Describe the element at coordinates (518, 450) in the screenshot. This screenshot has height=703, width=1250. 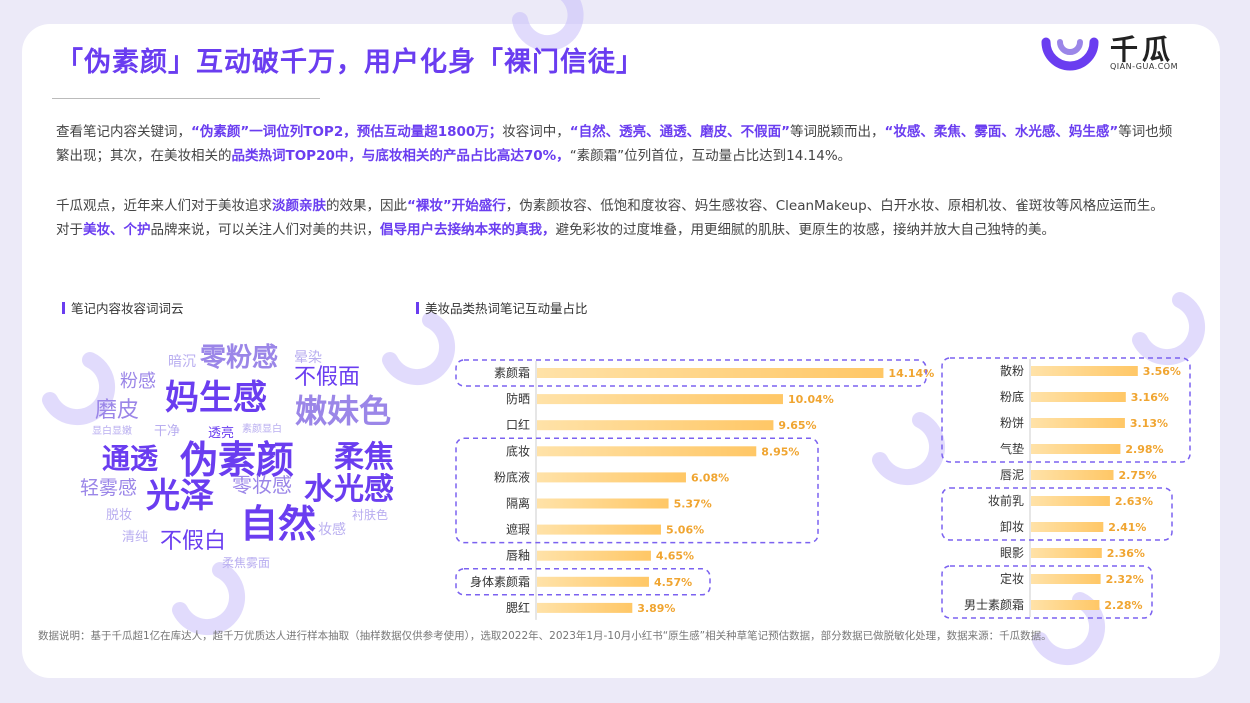
I see `category-label: 底妆` at that location.